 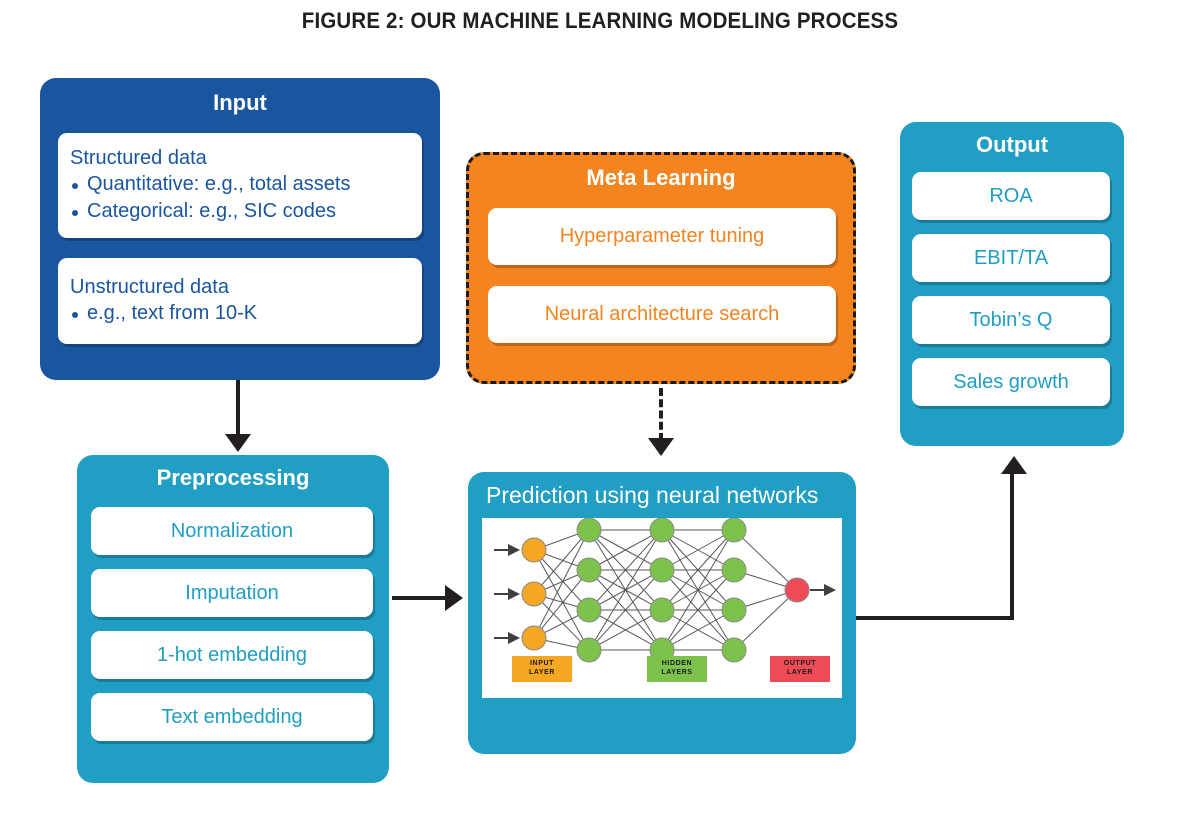 I want to click on output-item-roa: ROA, so click(x=1011, y=196).